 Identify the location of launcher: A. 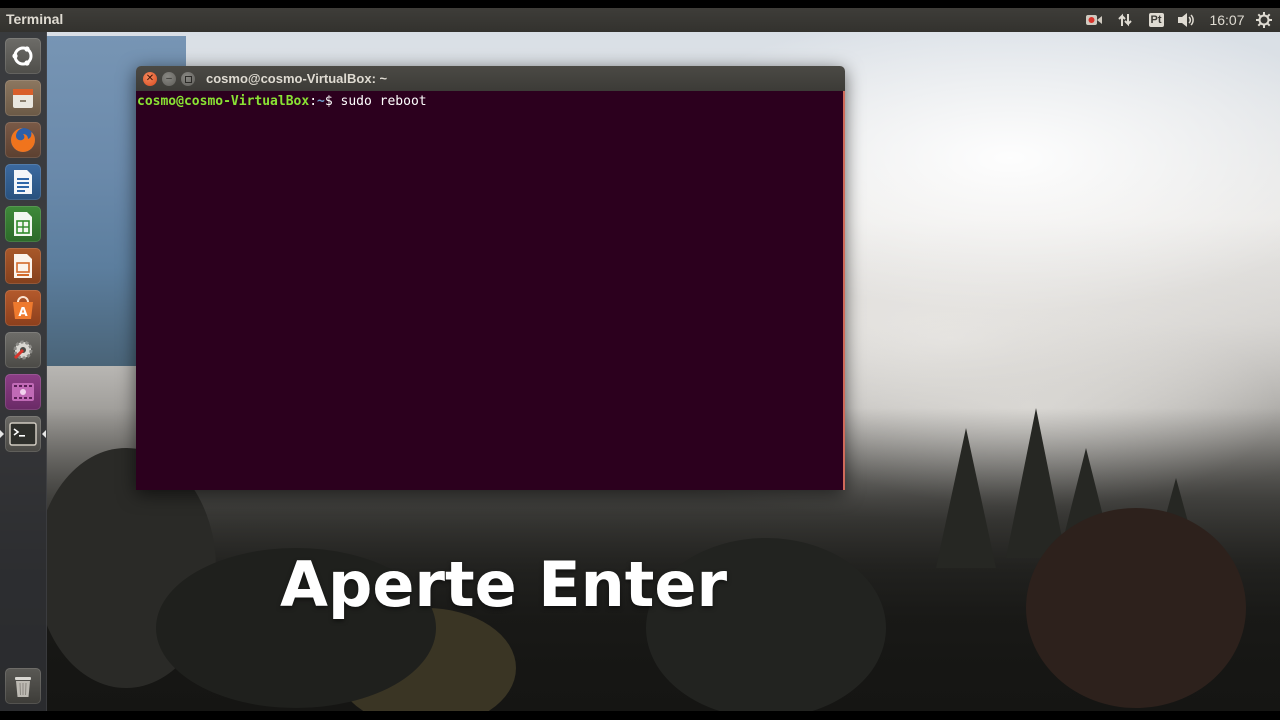
(23, 371).